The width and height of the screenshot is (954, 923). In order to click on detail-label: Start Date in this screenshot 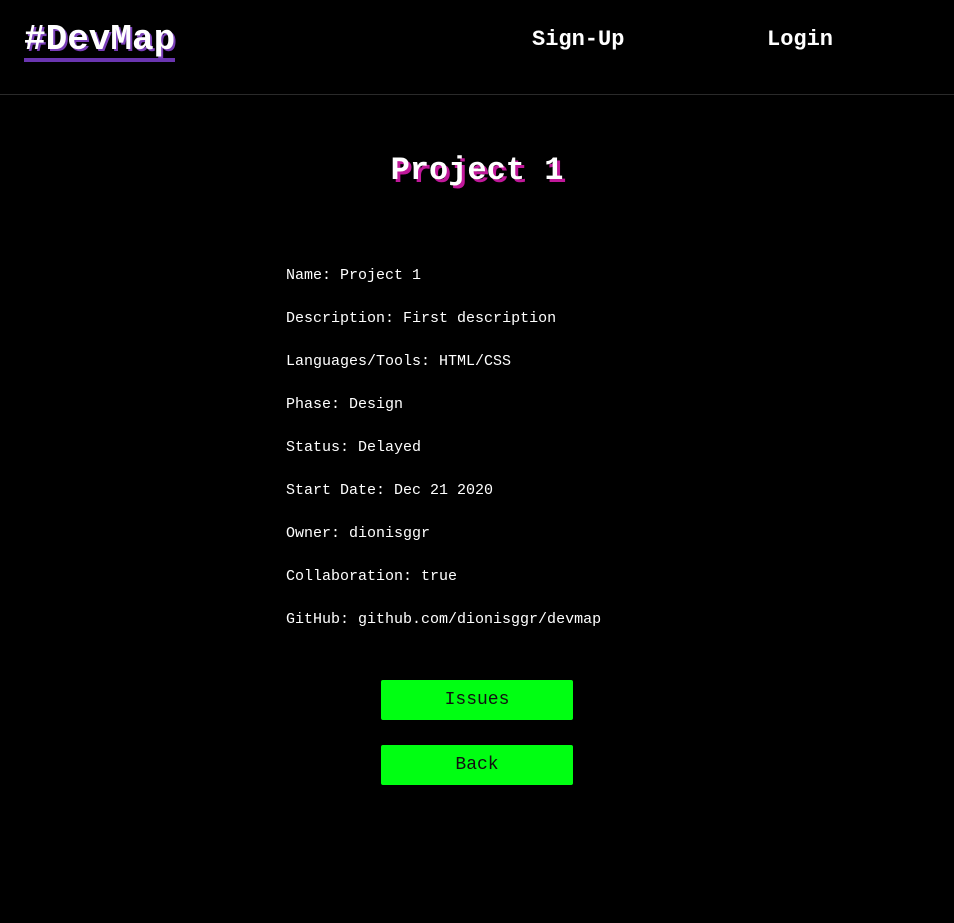, I will do `click(331, 490)`.